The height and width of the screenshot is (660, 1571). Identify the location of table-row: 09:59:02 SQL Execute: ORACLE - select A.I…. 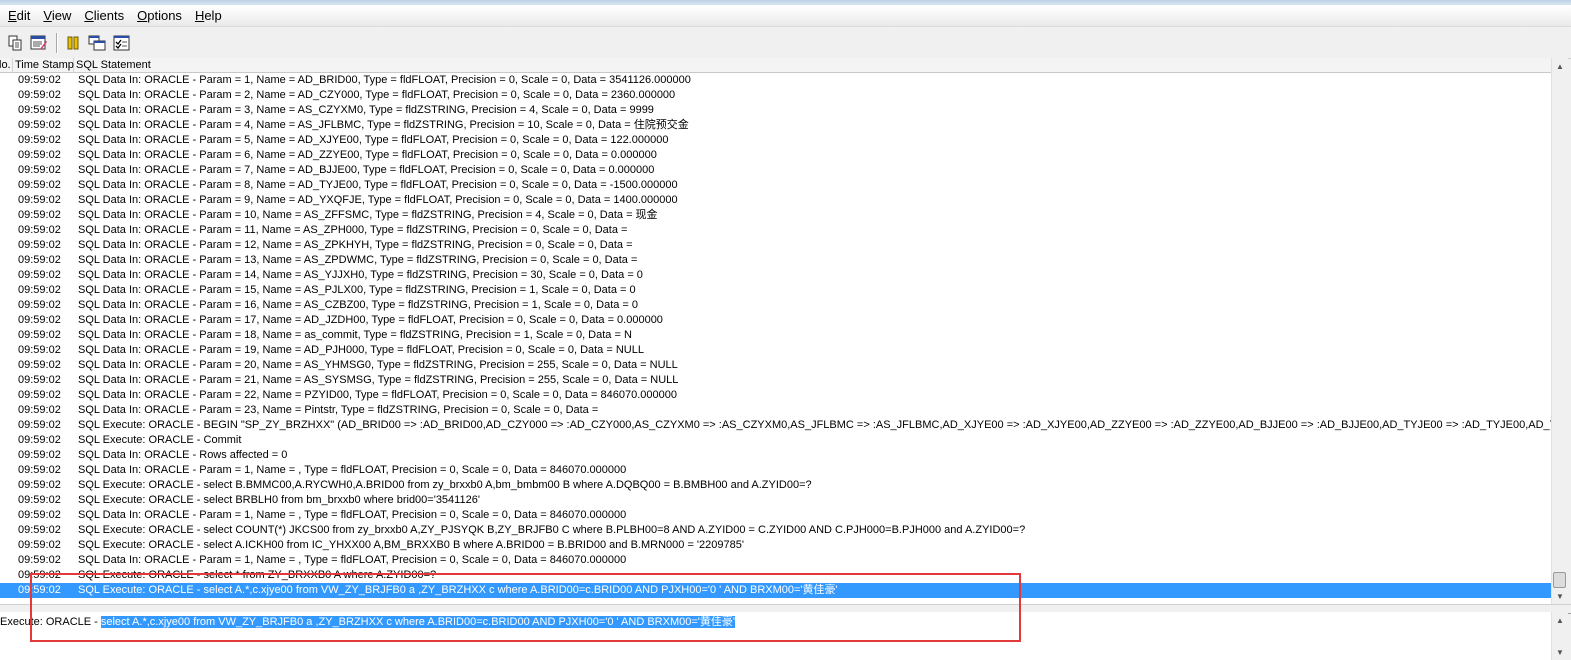
(775, 545).